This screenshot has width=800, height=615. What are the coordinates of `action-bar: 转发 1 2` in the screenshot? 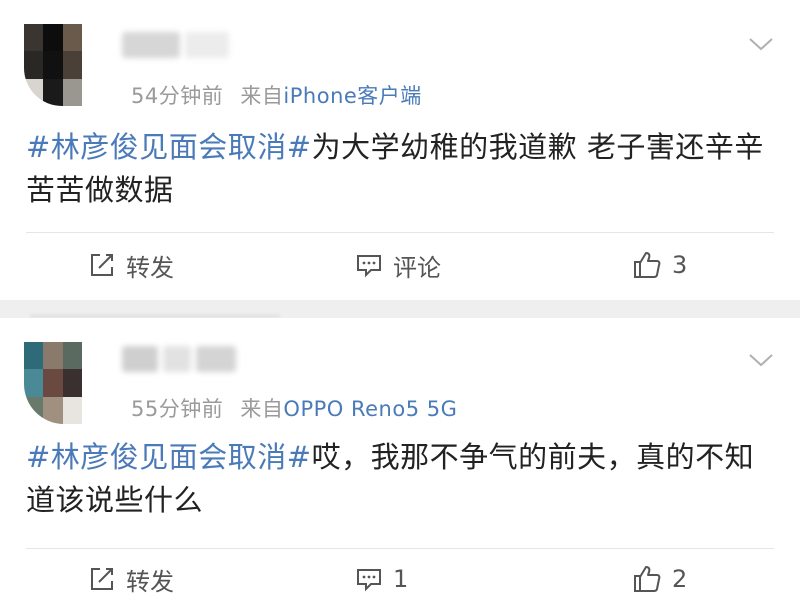 It's located at (400, 579).